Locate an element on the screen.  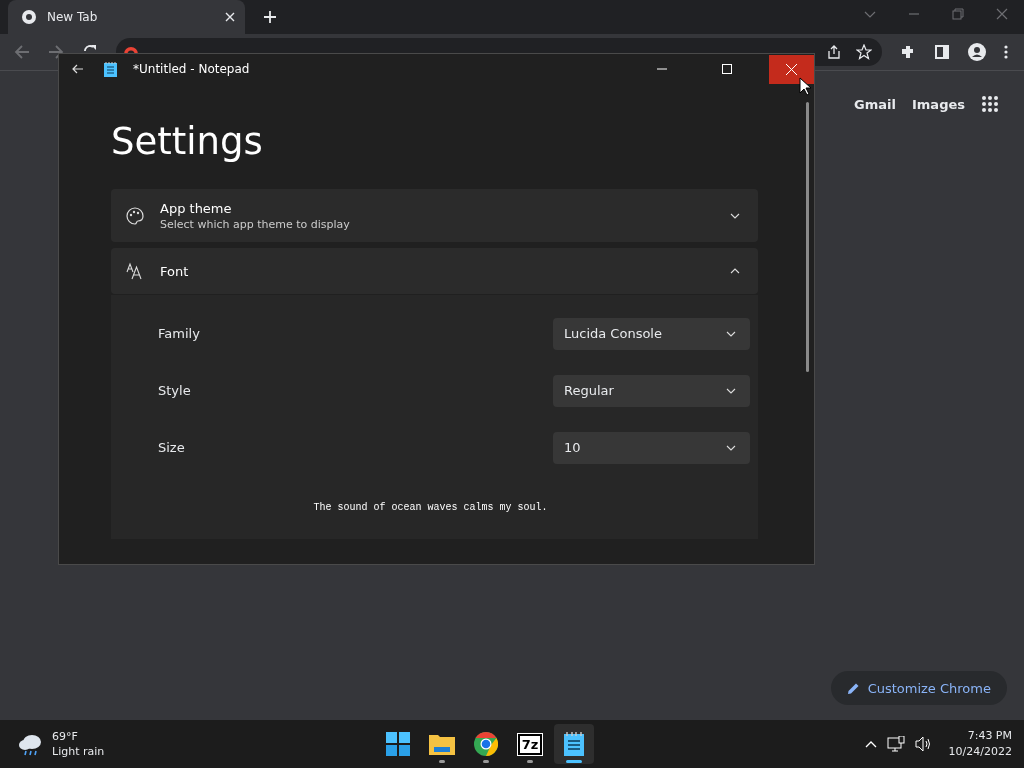
taskbar-app: 7z is located at coordinates (530, 744).